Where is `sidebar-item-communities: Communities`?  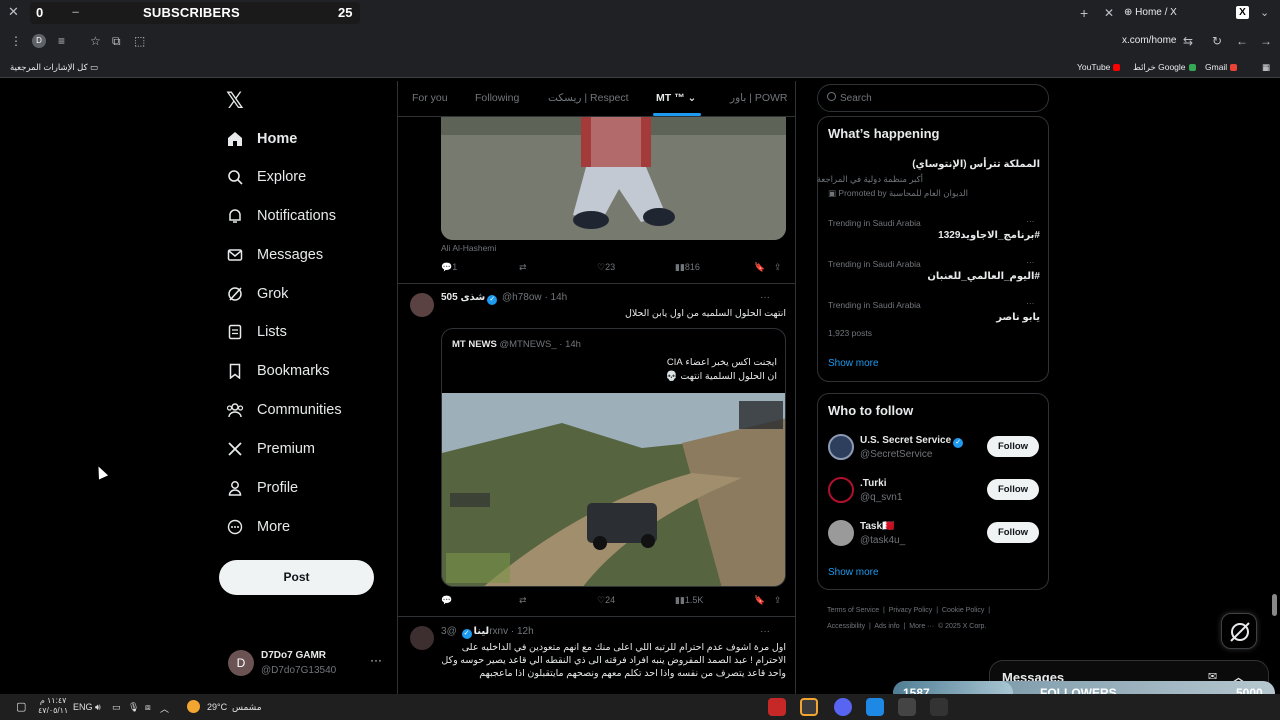 sidebar-item-communities: Communities is located at coordinates (284, 410).